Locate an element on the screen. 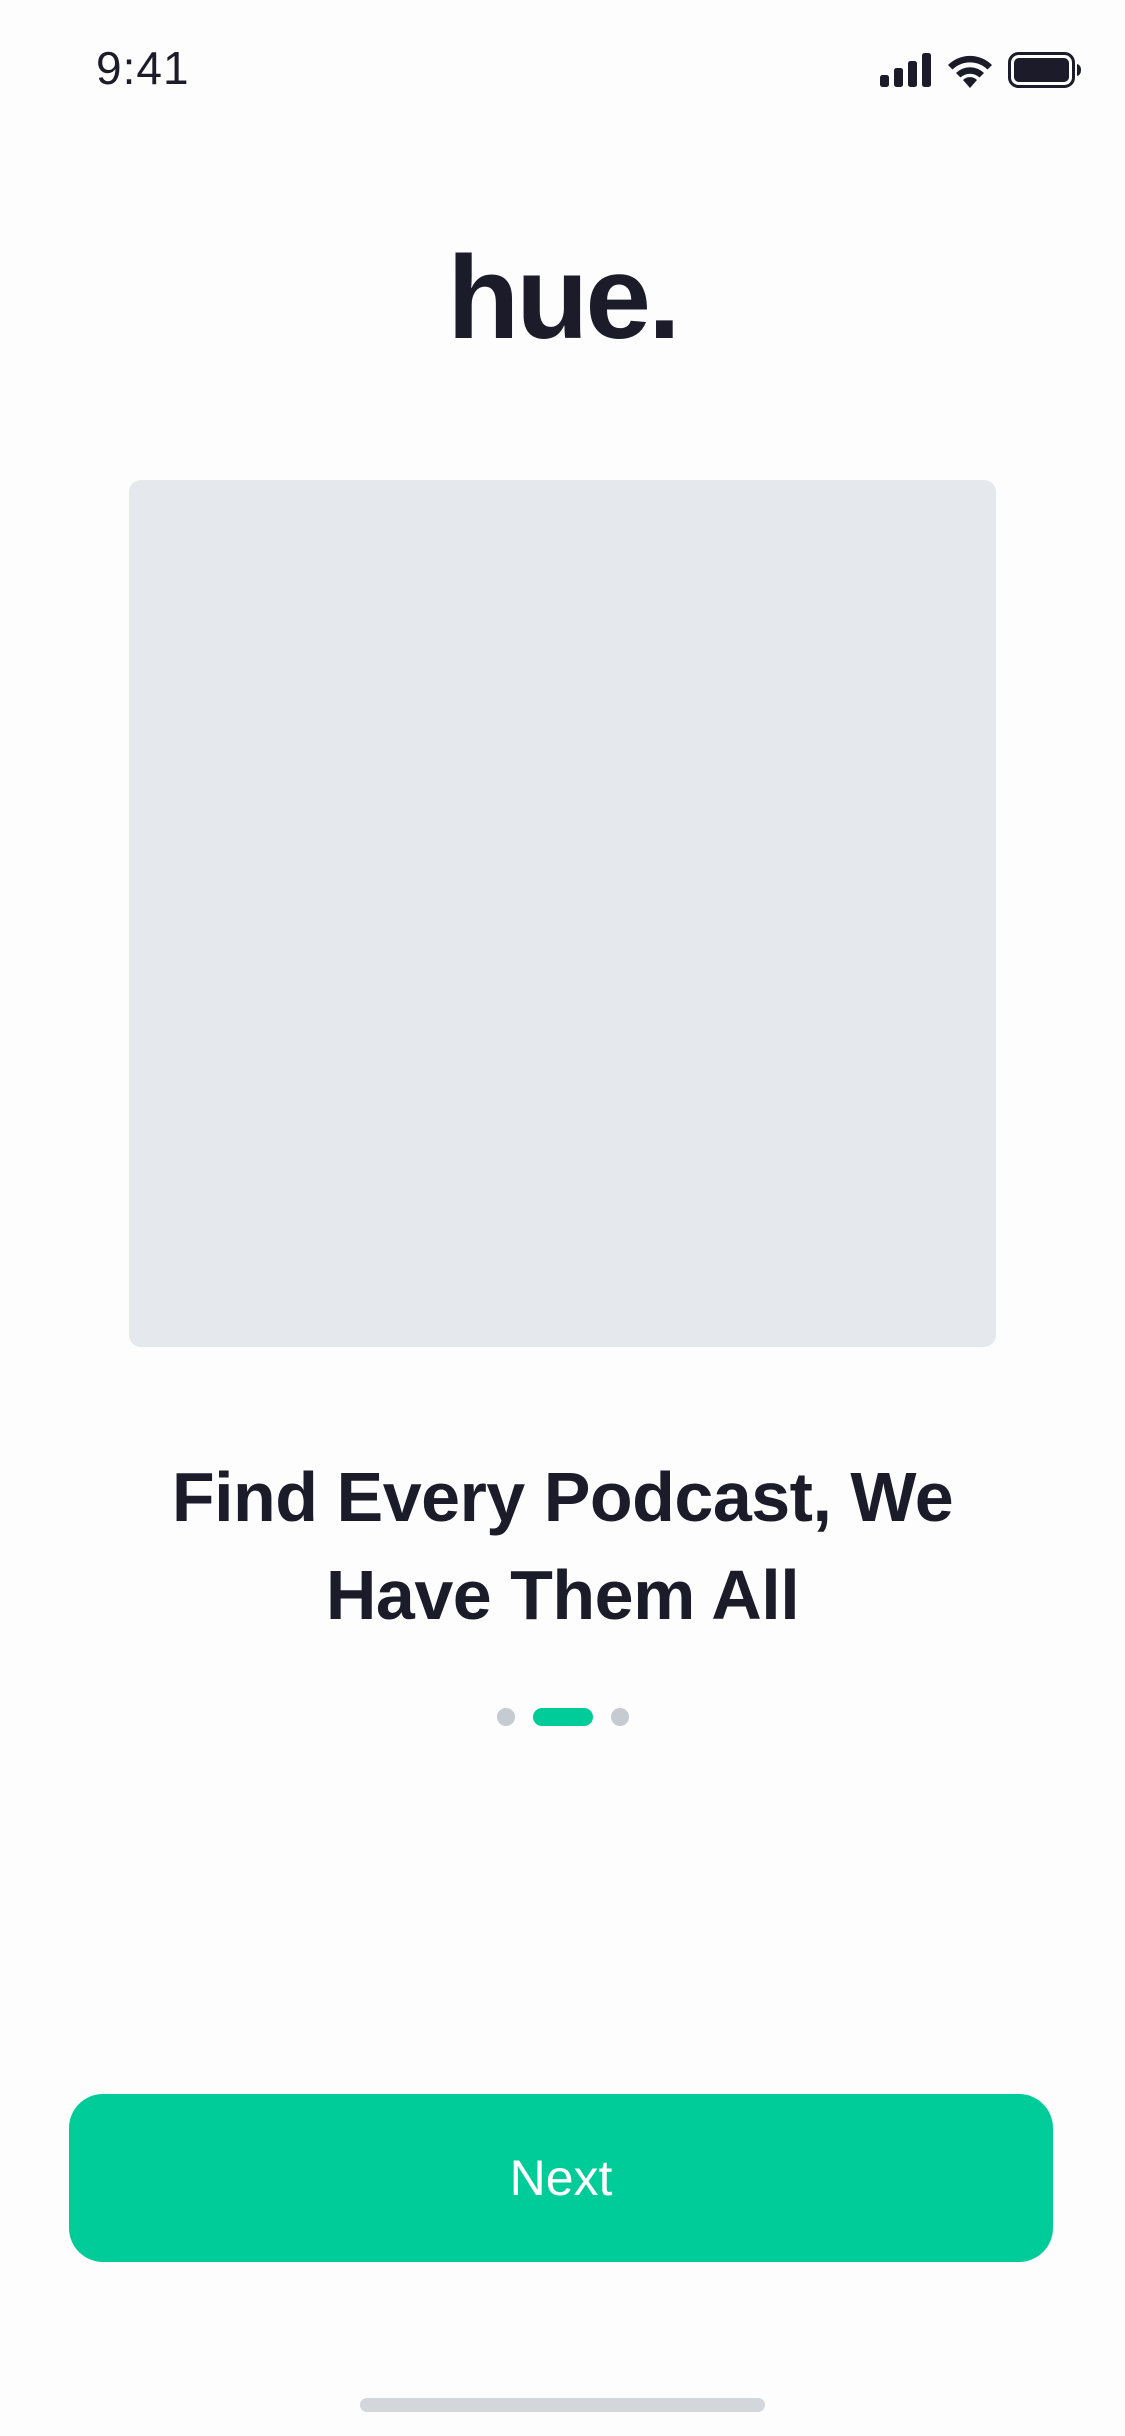  status-icons is located at coordinates (981, 70).